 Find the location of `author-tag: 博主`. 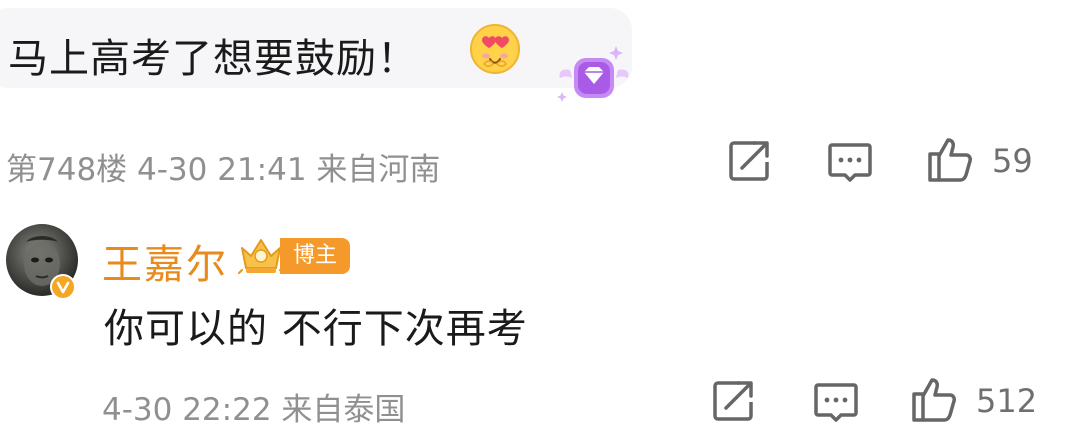

author-tag: 博主 is located at coordinates (315, 256).